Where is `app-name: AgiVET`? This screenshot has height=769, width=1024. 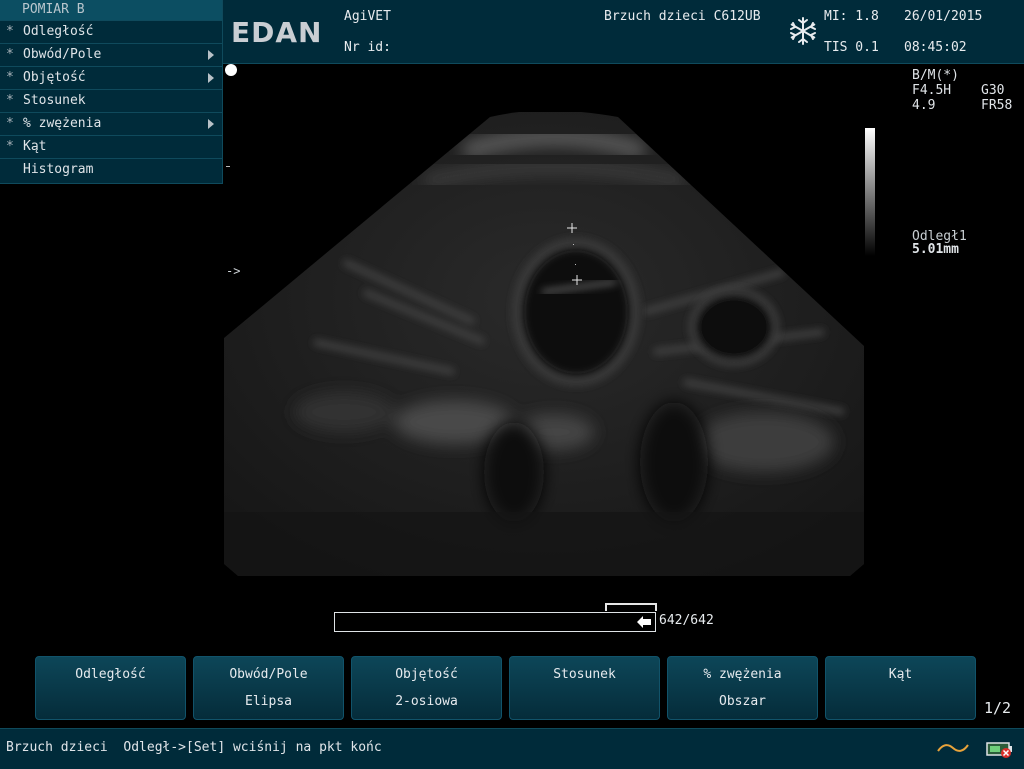
app-name: AgiVET is located at coordinates (367, 16).